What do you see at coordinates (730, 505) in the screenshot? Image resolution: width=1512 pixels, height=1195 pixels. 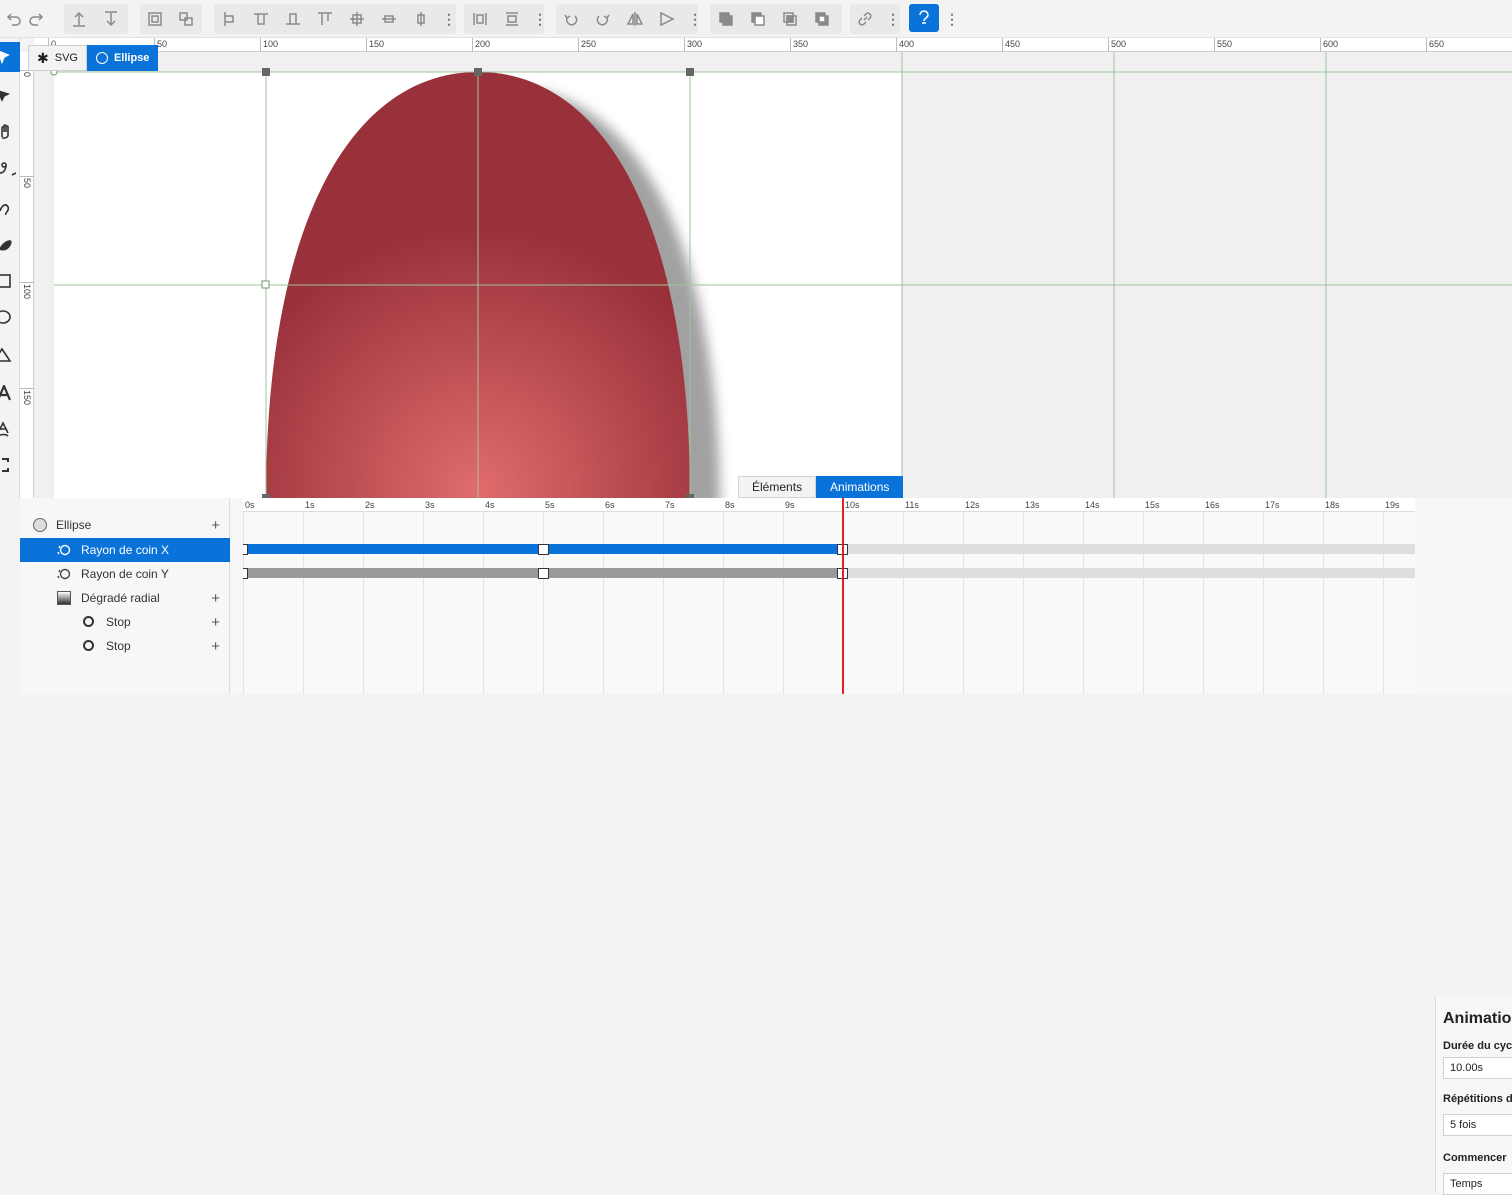 I see `timeline-label: 8s` at bounding box center [730, 505].